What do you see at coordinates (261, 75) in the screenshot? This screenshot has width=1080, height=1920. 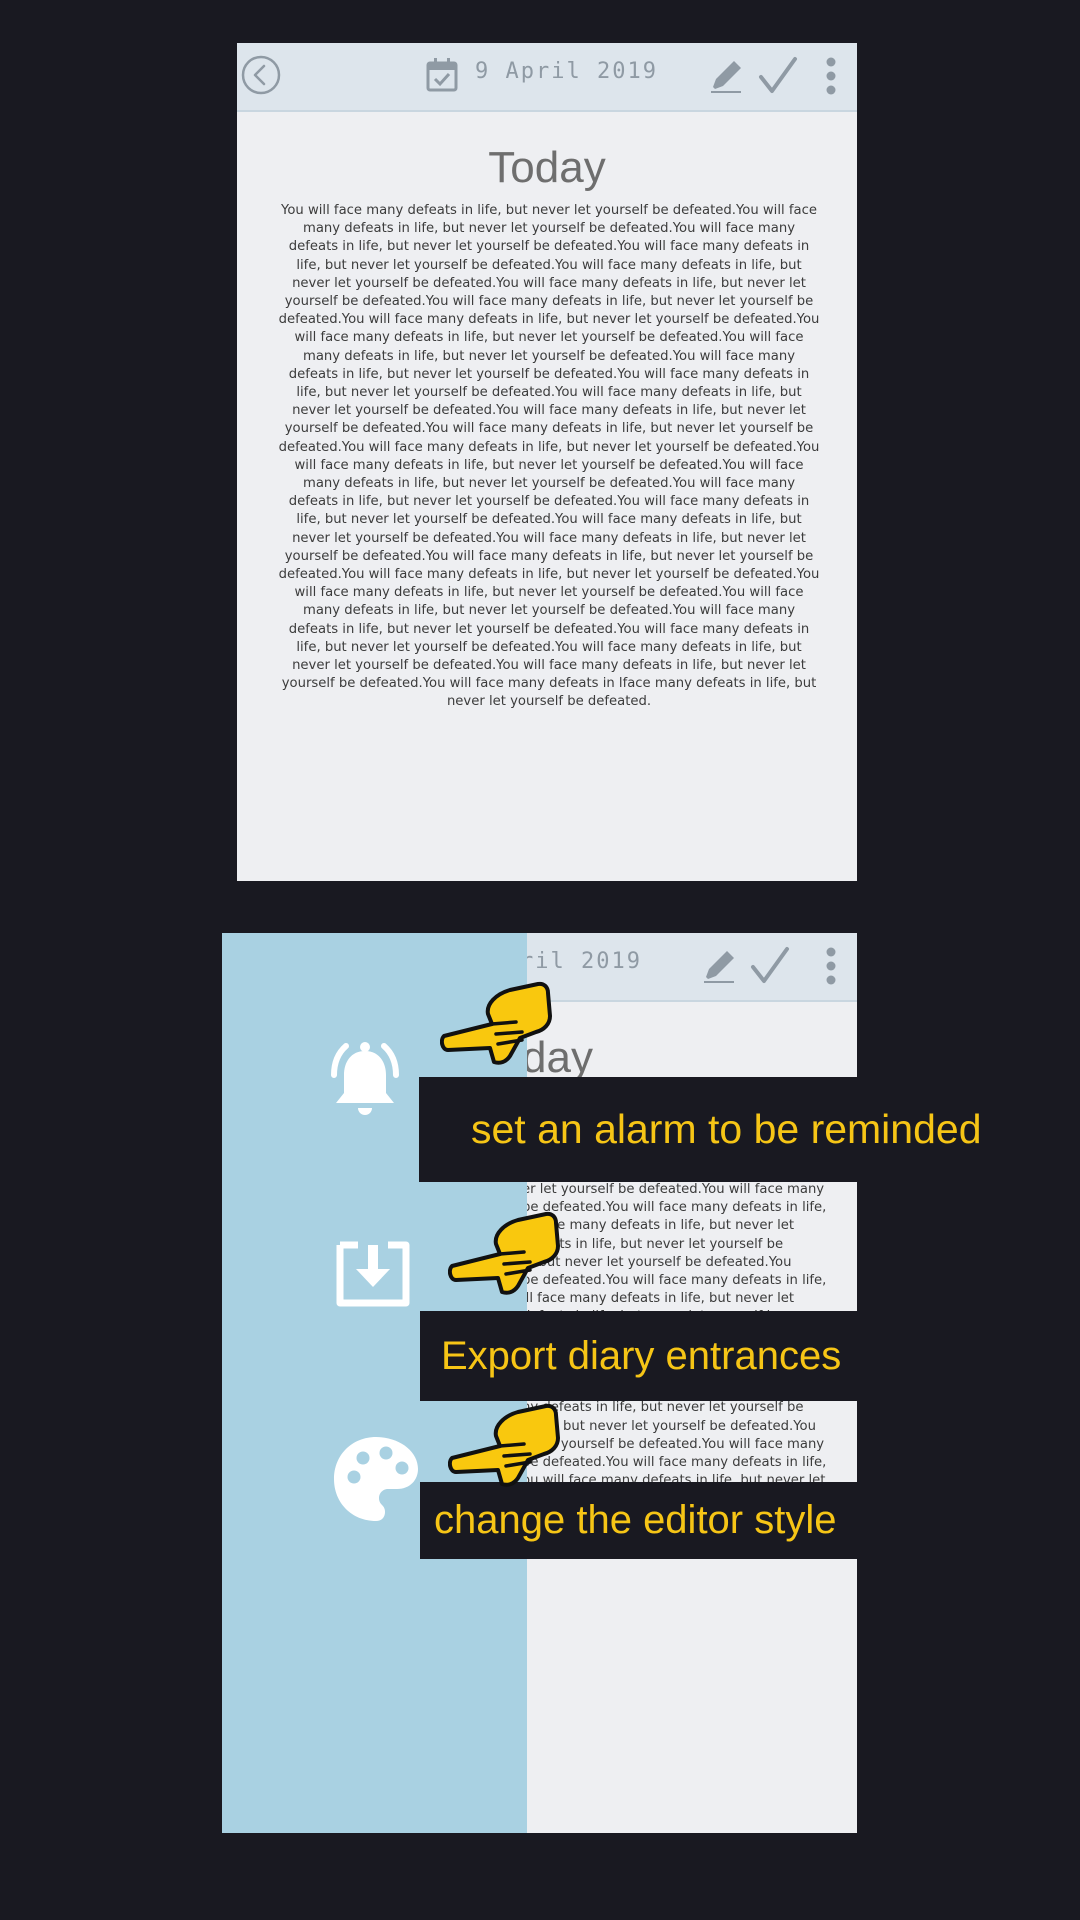 I see `back-icon` at bounding box center [261, 75].